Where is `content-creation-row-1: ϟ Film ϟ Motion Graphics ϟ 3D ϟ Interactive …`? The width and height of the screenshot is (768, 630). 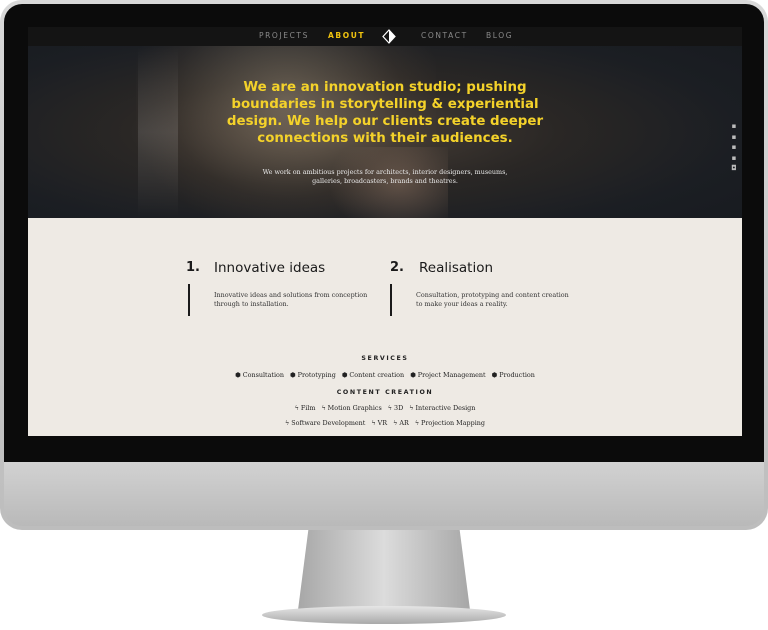
content-creation-row-1: ϟ Film ϟ Motion Graphics ϟ 3D ϟ Interactive … is located at coordinates (385, 408).